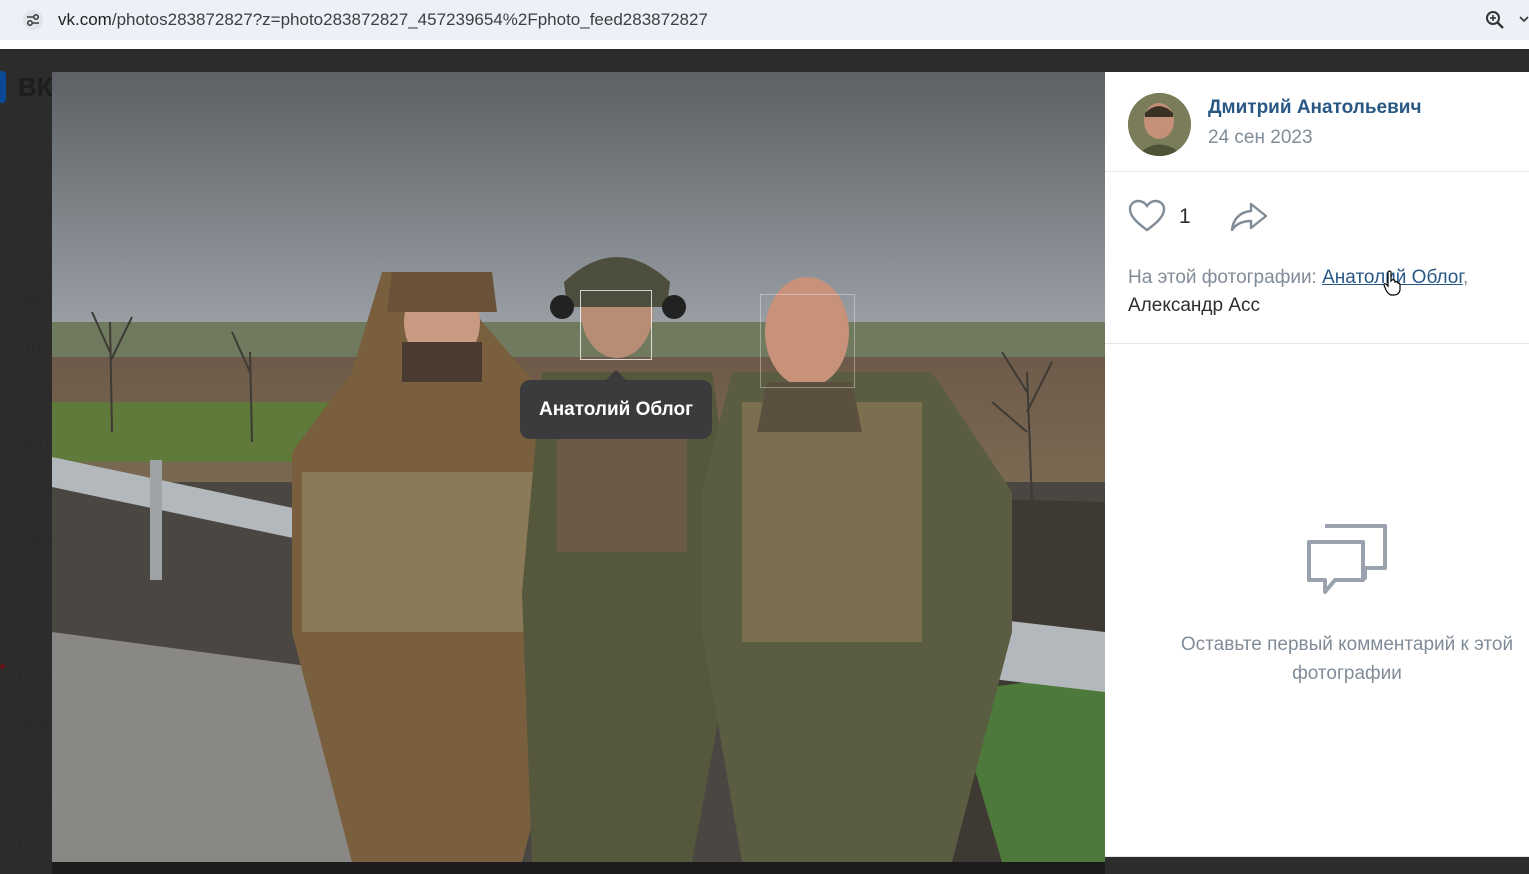 The image size is (1529, 874). Describe the element at coordinates (3, 87) in the screenshot. I see `vk-logo-icon` at that location.